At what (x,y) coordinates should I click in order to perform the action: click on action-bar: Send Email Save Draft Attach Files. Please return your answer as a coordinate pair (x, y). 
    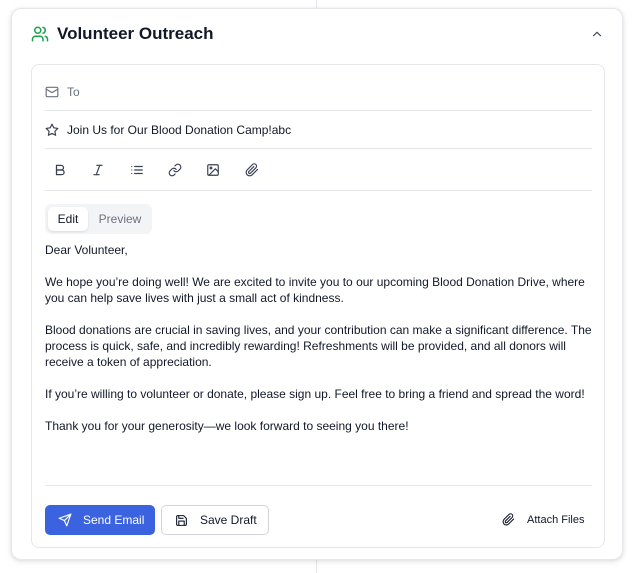
    Looking at the image, I should click on (318, 520).